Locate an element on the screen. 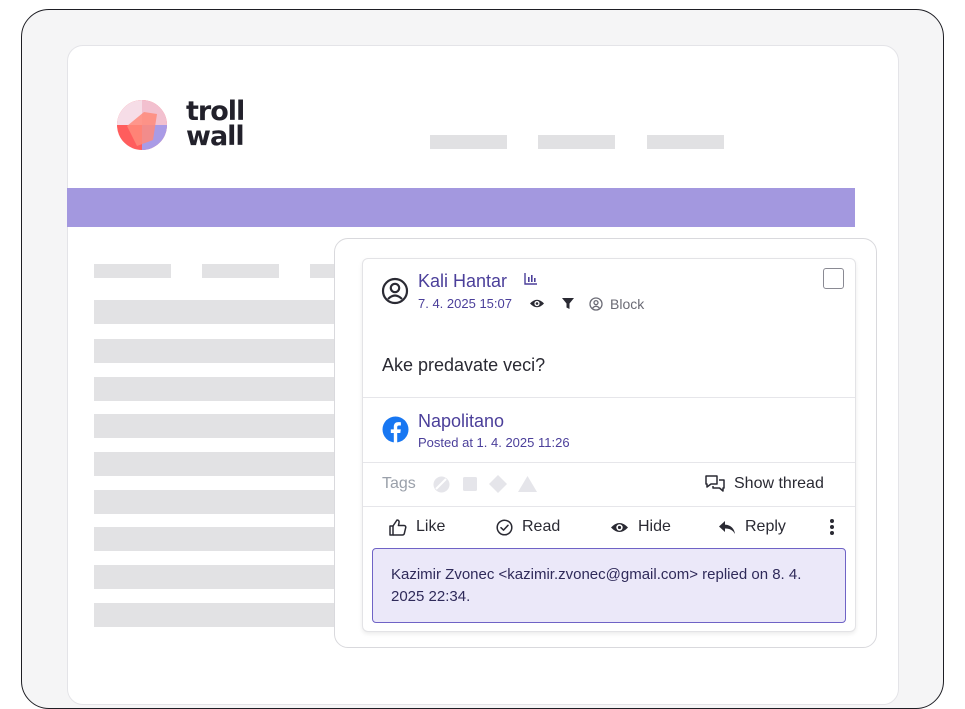 This screenshot has height=709, width=965. hide-button: Hide is located at coordinates (640, 527).